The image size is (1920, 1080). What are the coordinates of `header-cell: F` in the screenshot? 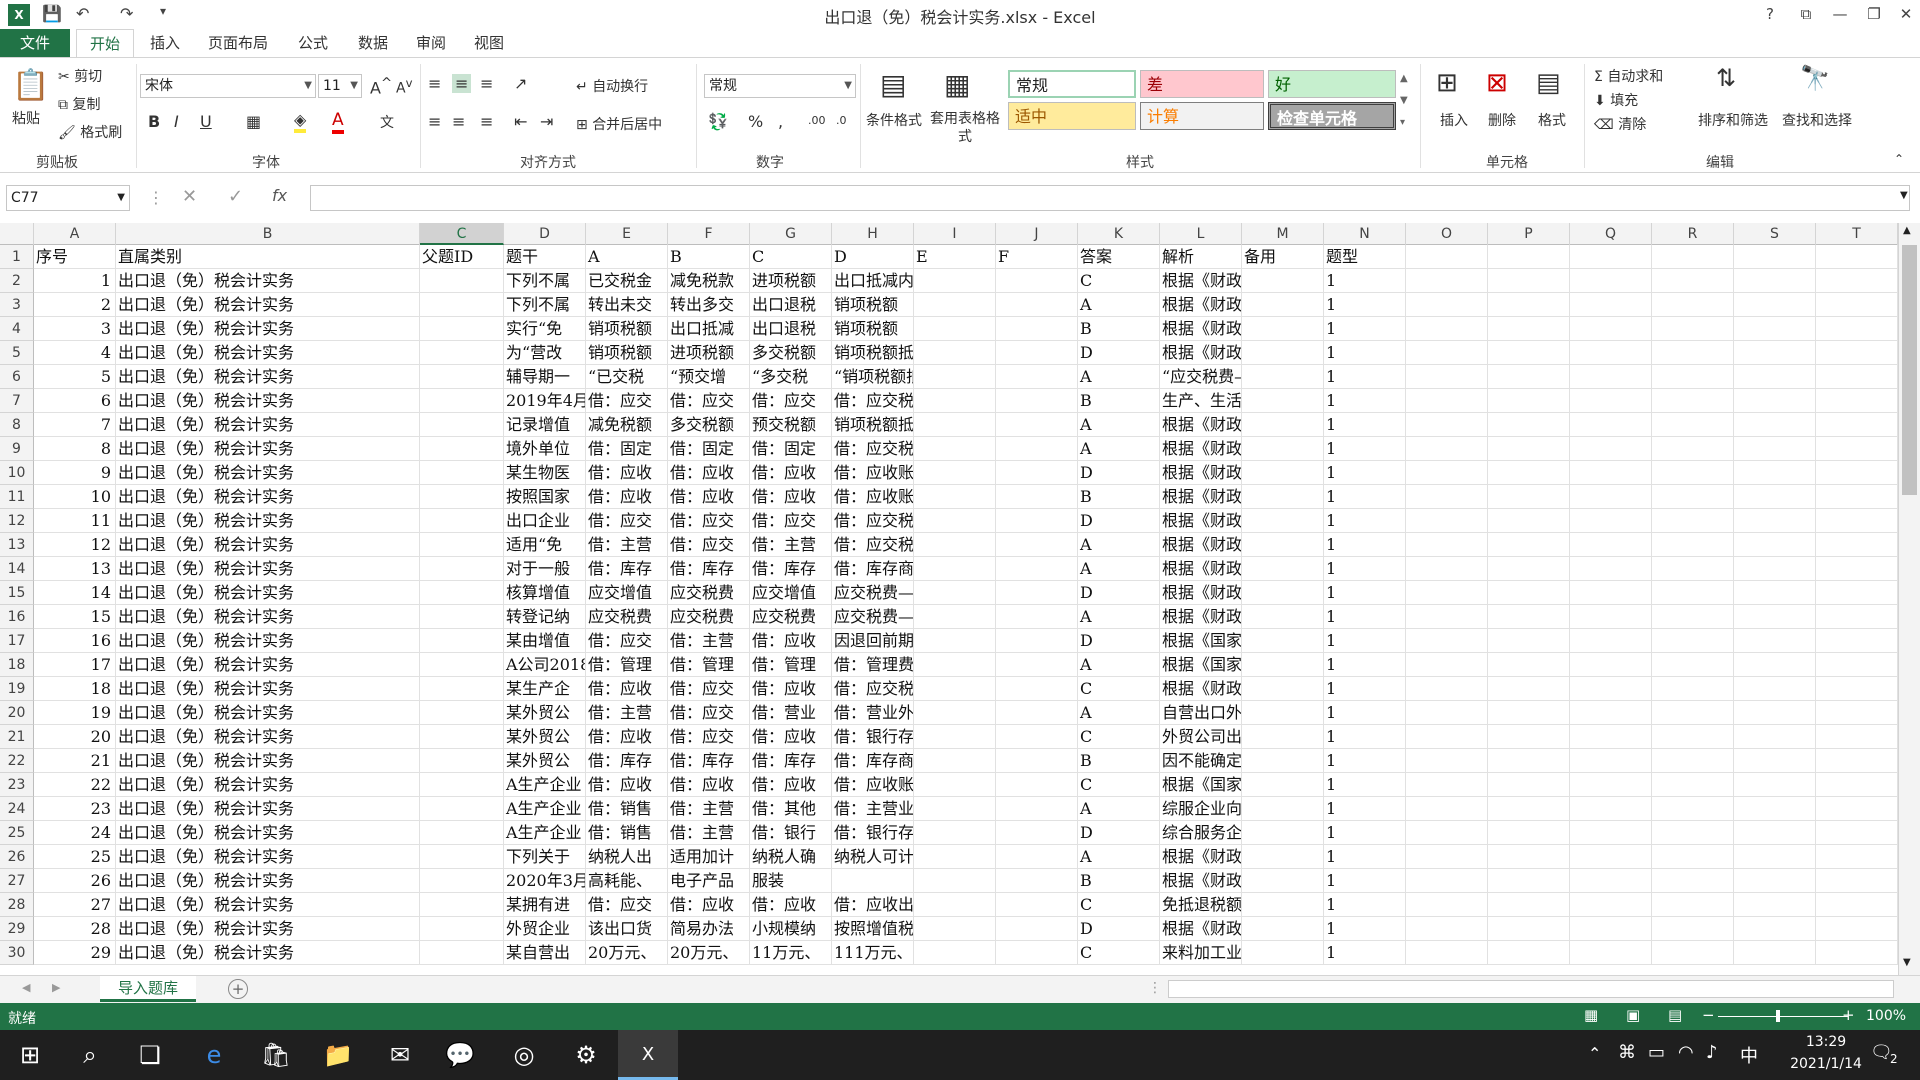 It's located at (1037, 257).